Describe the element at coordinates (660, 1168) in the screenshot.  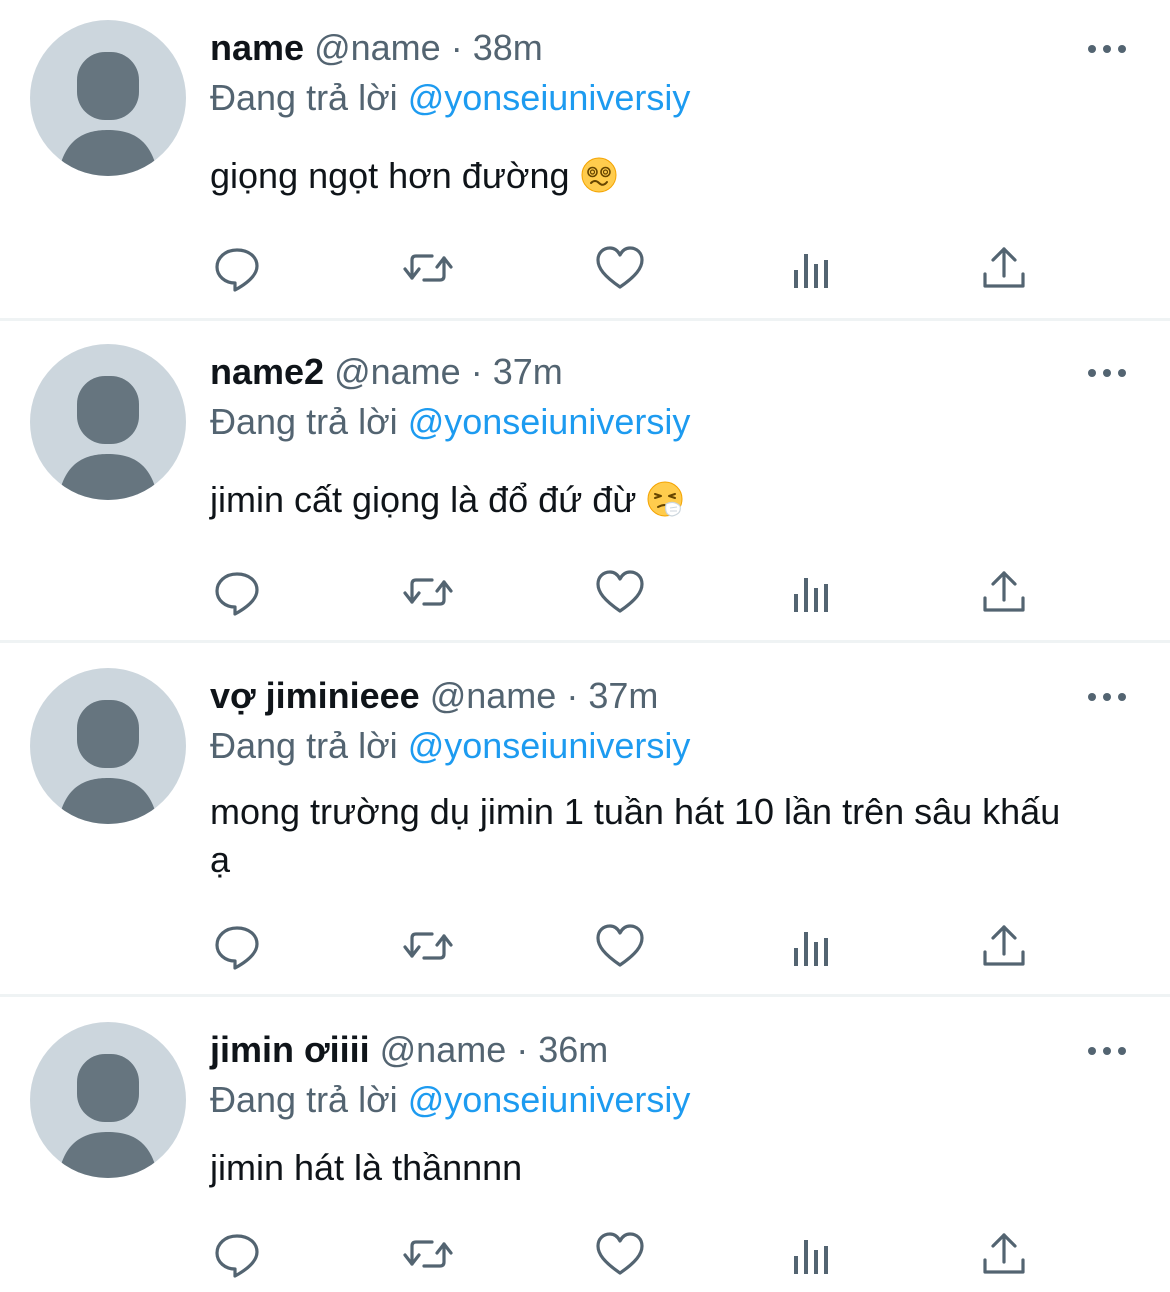
I see `tweet-text: jimin hát là thầnnnn` at that location.